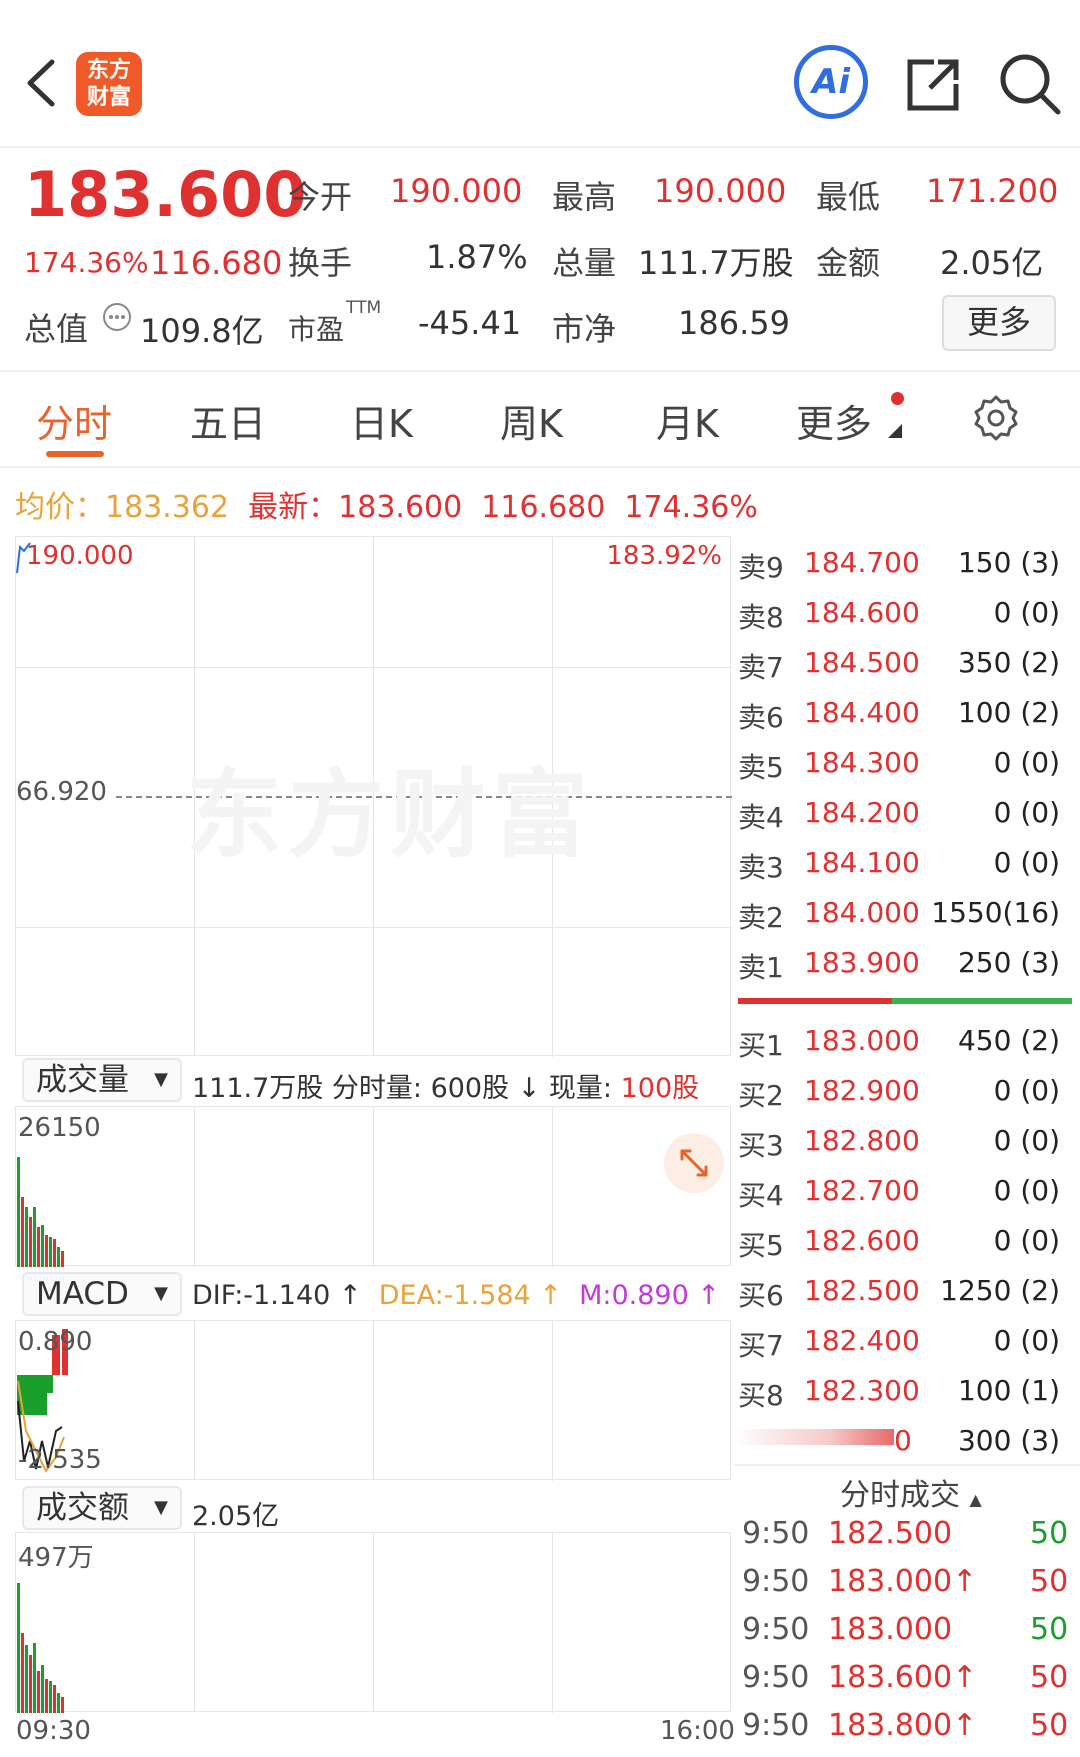 This screenshot has height=1757, width=1080. What do you see at coordinates (862, 612) in the screenshot?
I see `ask-price: 184.600` at bounding box center [862, 612].